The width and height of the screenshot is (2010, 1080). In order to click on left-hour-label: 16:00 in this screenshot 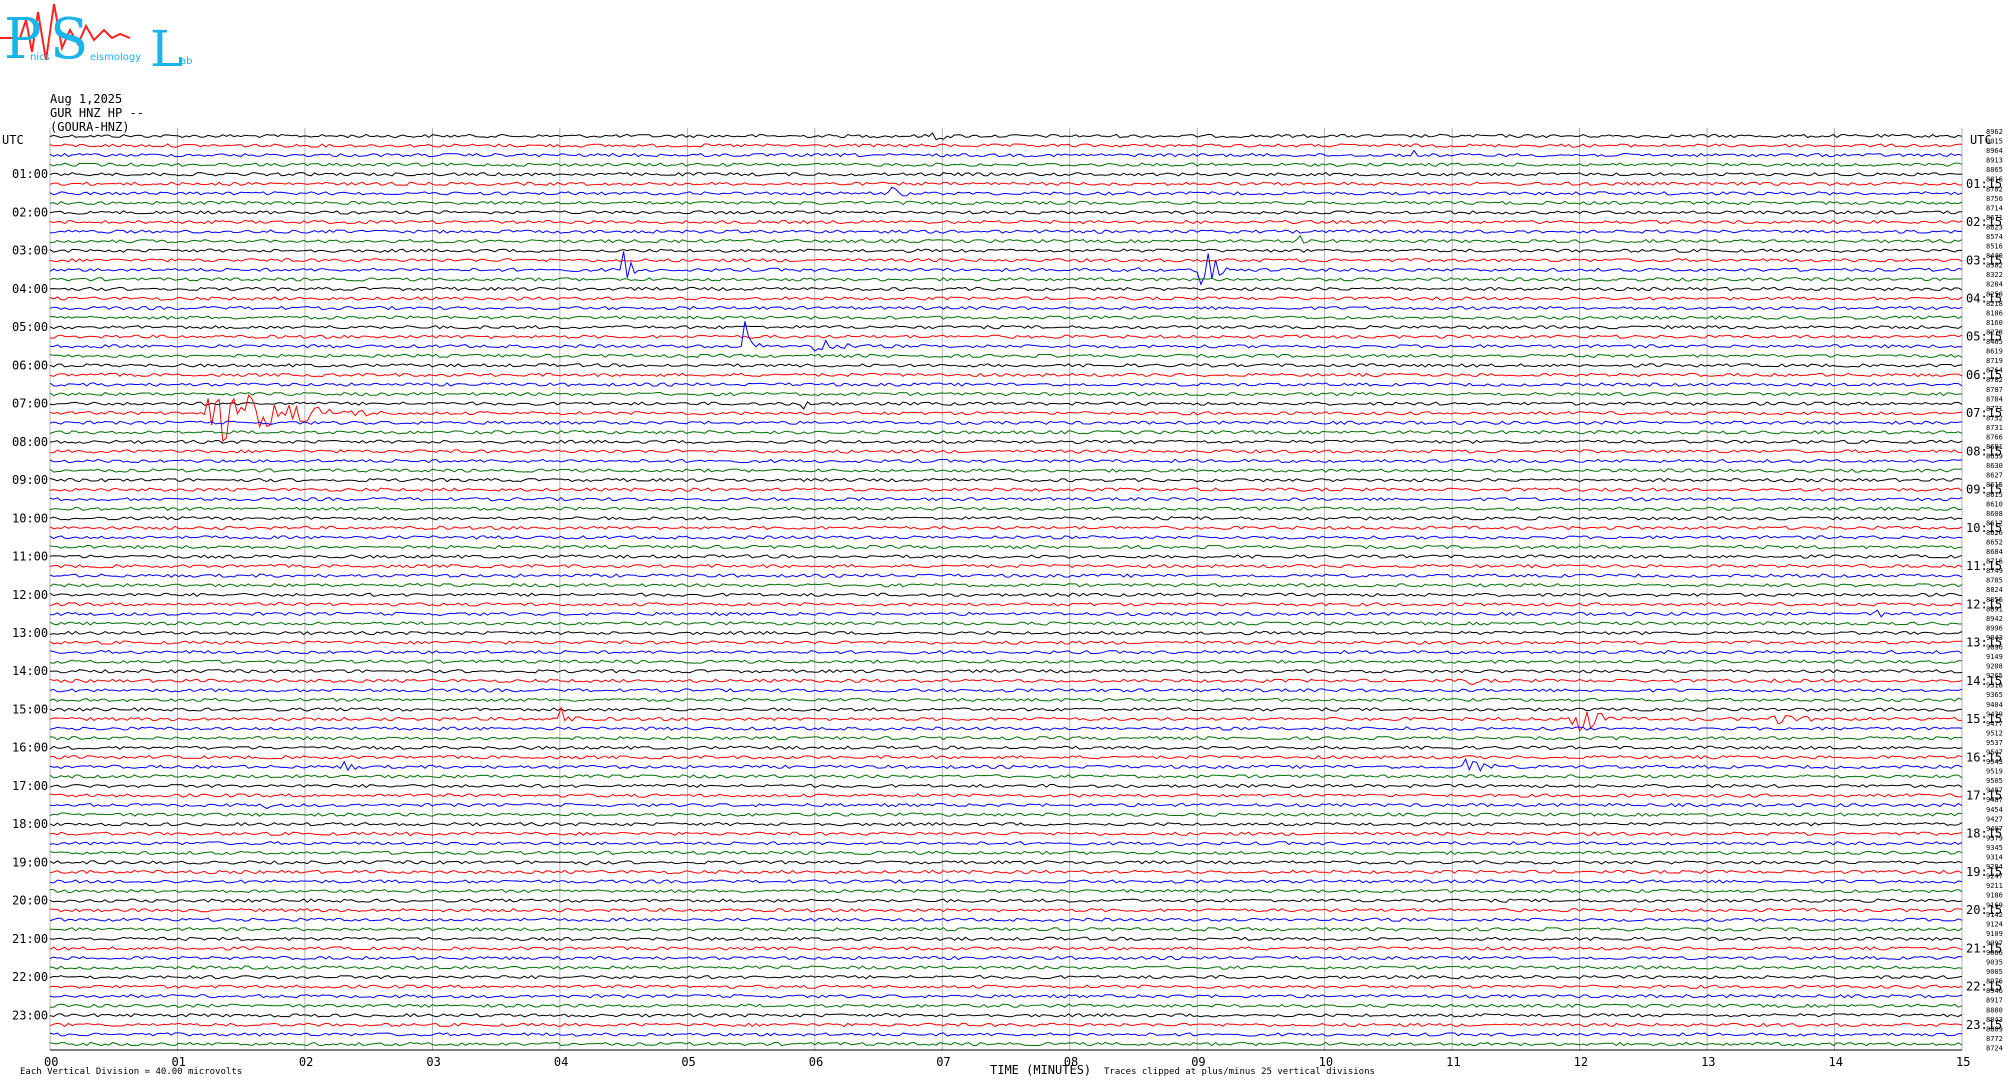, I will do `click(30, 748)`.